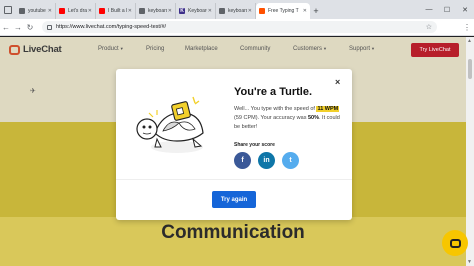  Describe the element at coordinates (328, 109) in the screenshot. I see `wpm-value: 11 WPM` at that location.